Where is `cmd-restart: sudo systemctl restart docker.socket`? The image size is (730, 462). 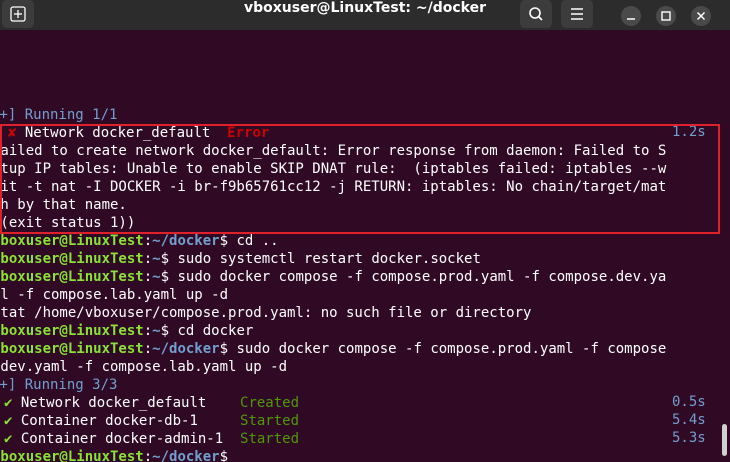
cmd-restart: sudo systemctl restart docker.socket is located at coordinates (325, 259).